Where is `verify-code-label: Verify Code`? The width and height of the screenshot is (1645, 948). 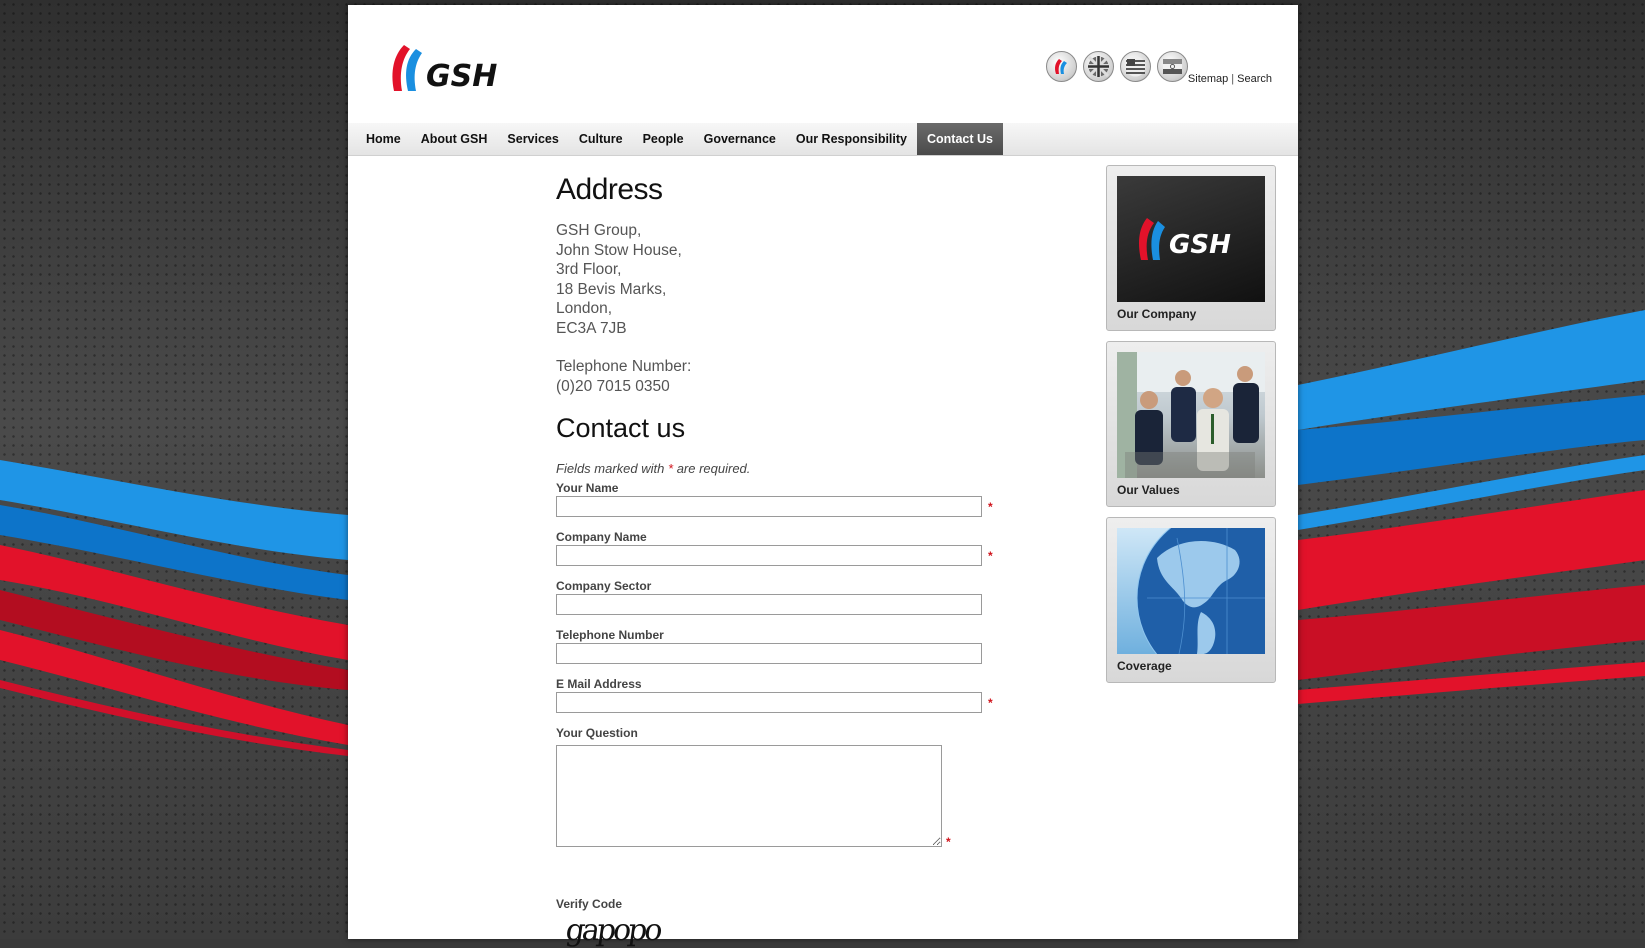 verify-code-label: Verify Code is located at coordinates (589, 904).